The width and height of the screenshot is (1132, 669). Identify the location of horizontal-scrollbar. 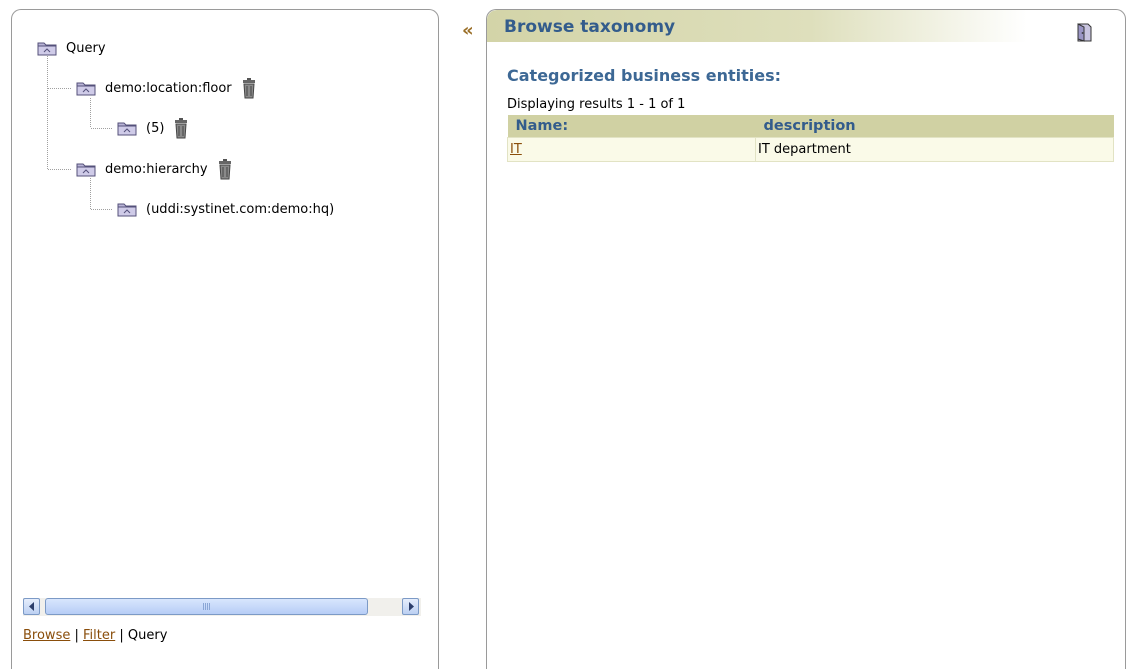
(222, 607).